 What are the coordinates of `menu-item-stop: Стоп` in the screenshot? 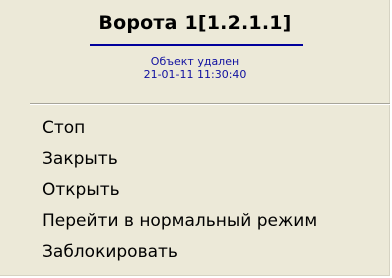 It's located at (195, 128).